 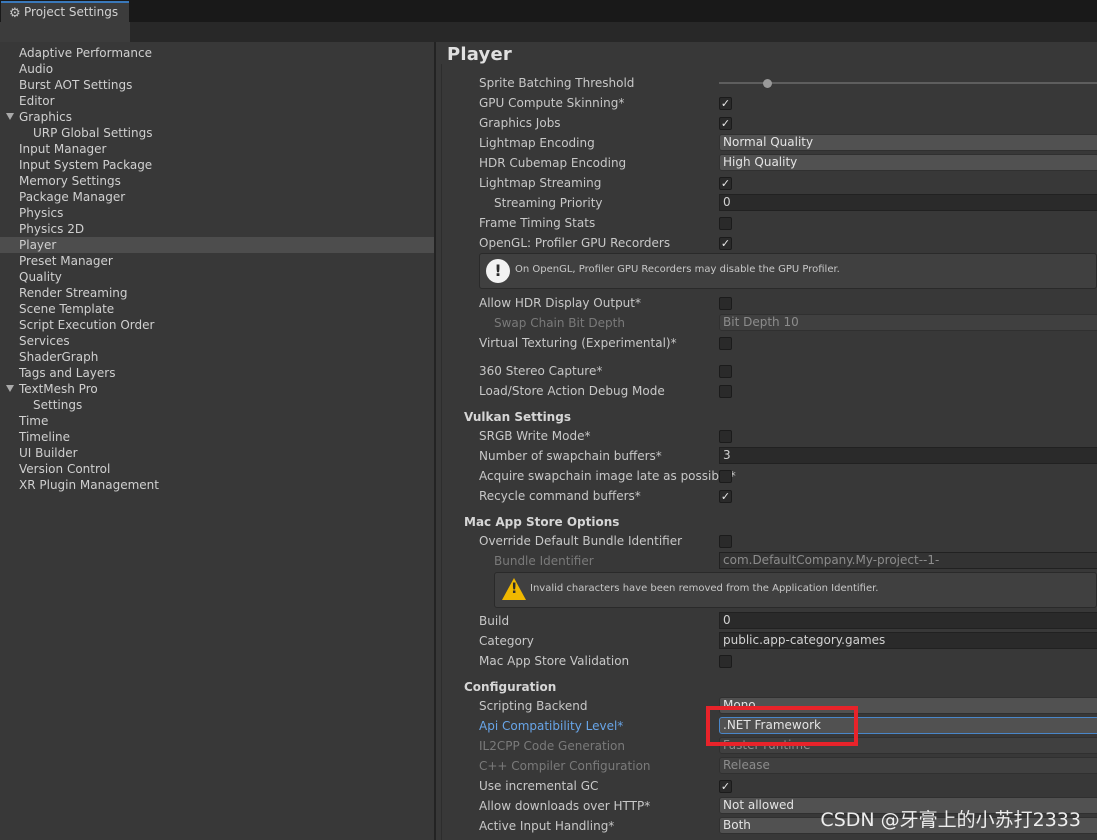 I want to click on row-build: Build 0, so click(x=788, y=621).